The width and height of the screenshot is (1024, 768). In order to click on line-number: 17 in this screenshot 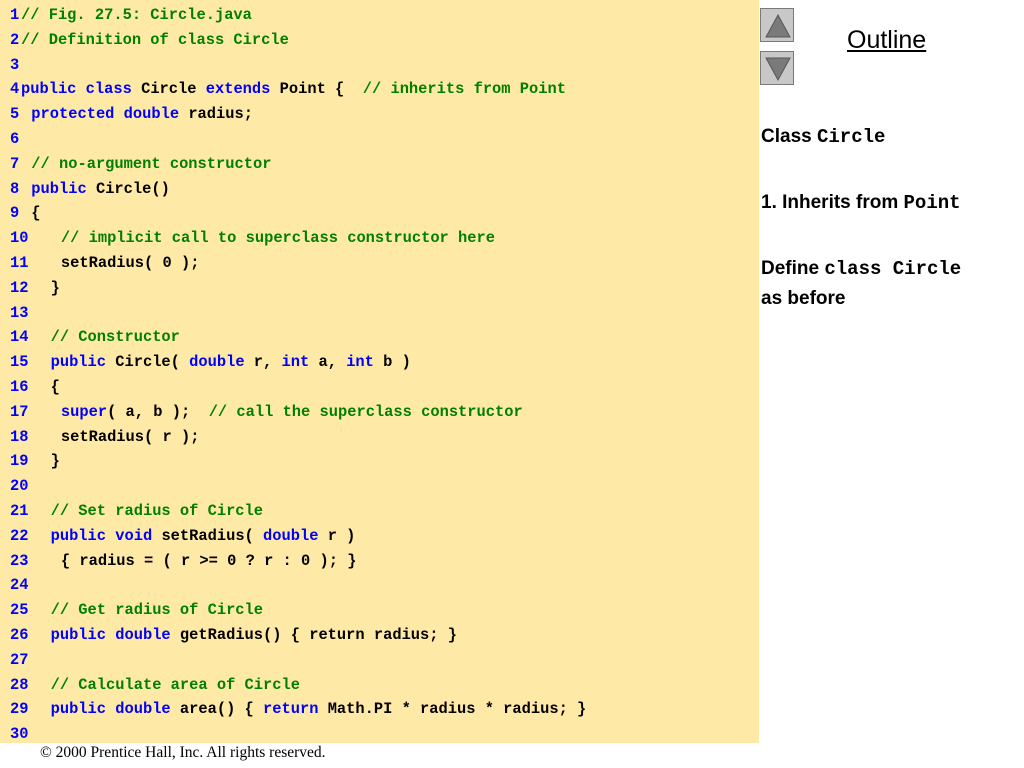, I will do `click(19, 411)`.